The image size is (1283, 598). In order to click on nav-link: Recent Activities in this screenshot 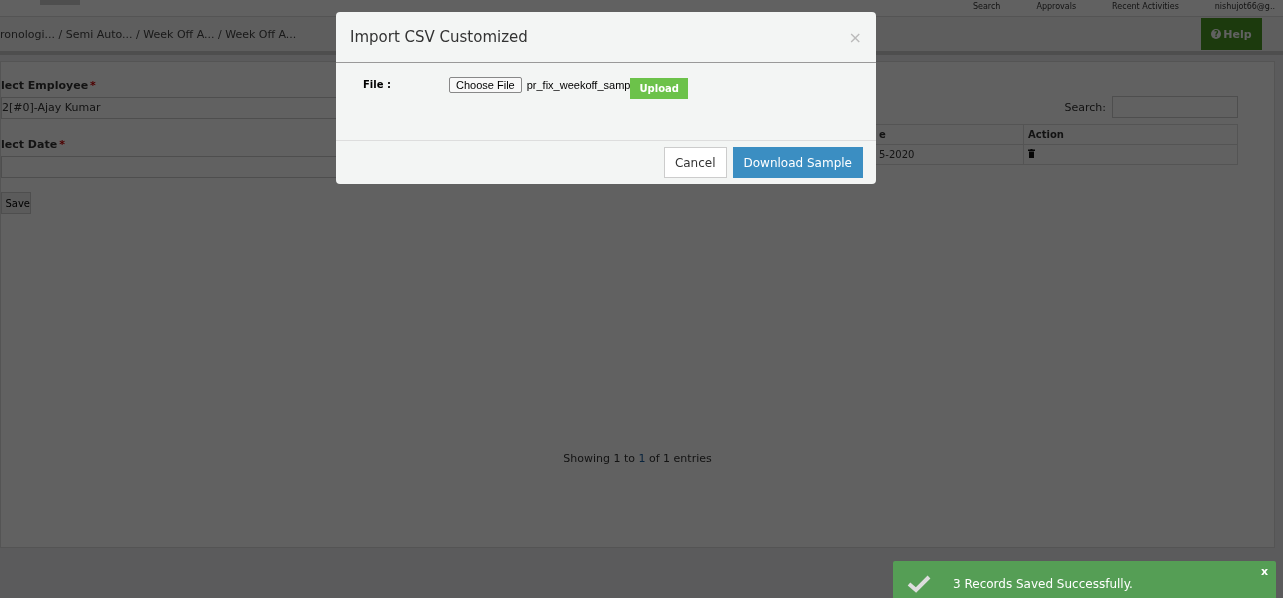, I will do `click(1145, 6)`.